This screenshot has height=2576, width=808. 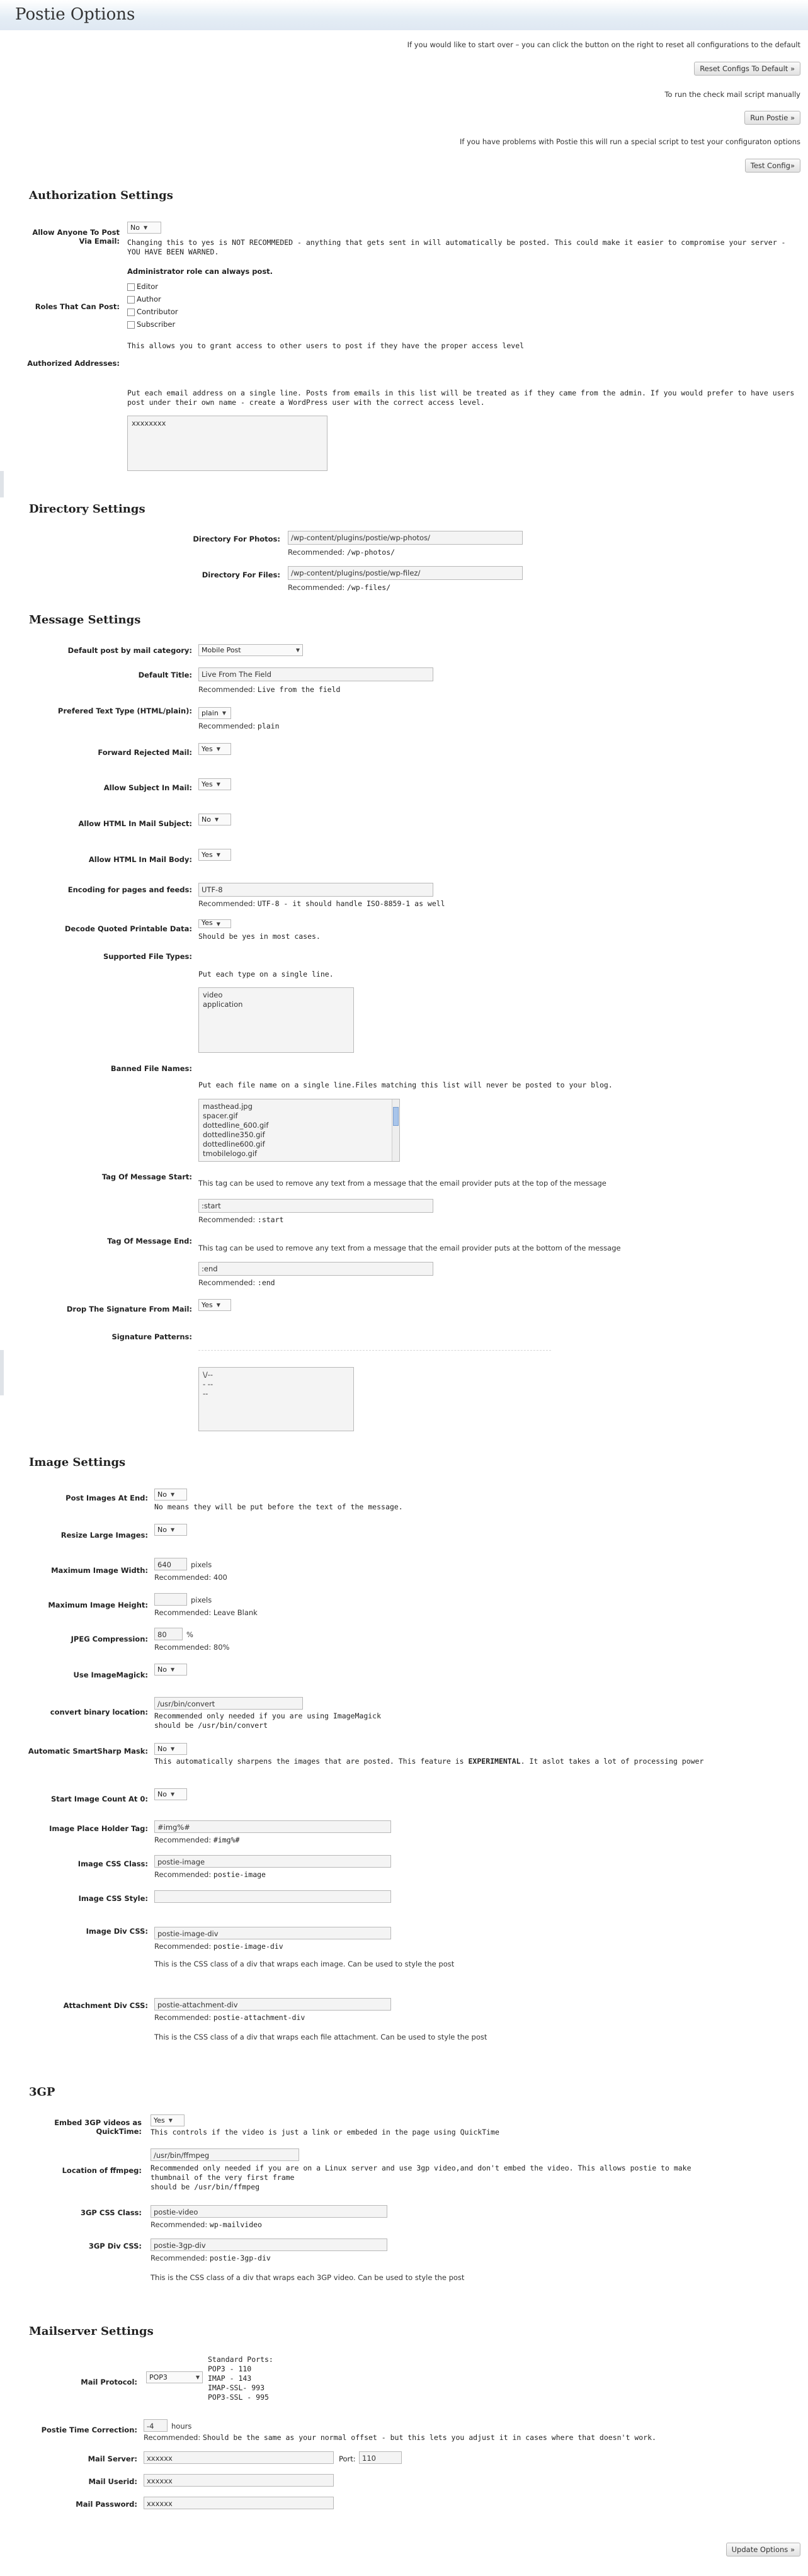 What do you see at coordinates (102, 2170) in the screenshot?
I see `ffmpeg-label: Location of ffmpeg:` at bounding box center [102, 2170].